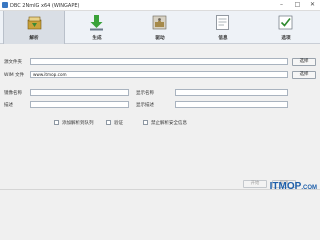 The width and height of the screenshot is (320, 240). I want to click on minimize-button: –, so click(281, 5).